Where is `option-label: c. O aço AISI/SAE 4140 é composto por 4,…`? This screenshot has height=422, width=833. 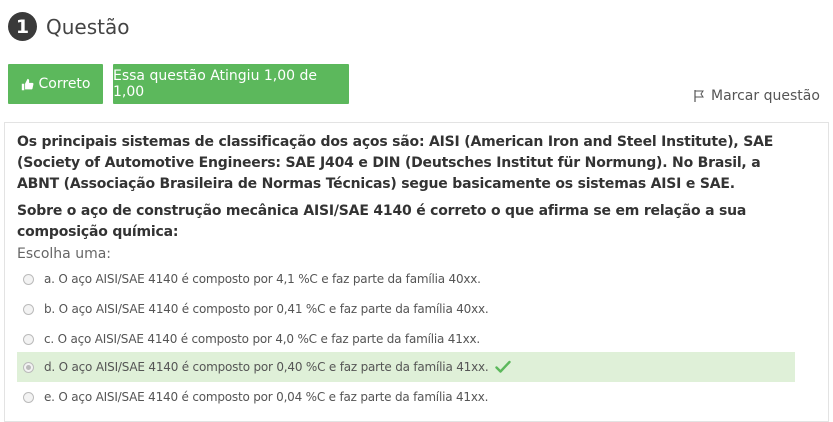
option-label: c. O aço AISI/SAE 4140 é composto por 4,… is located at coordinates (262, 339).